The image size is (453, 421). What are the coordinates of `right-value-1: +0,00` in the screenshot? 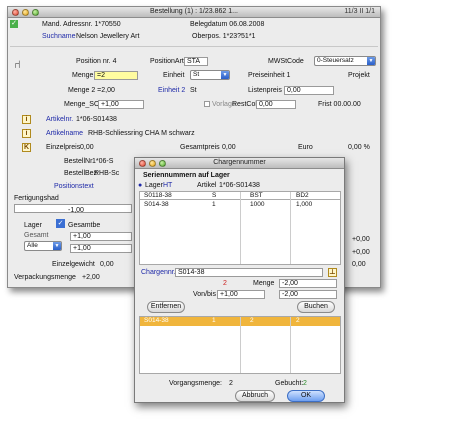 It's located at (361, 239).